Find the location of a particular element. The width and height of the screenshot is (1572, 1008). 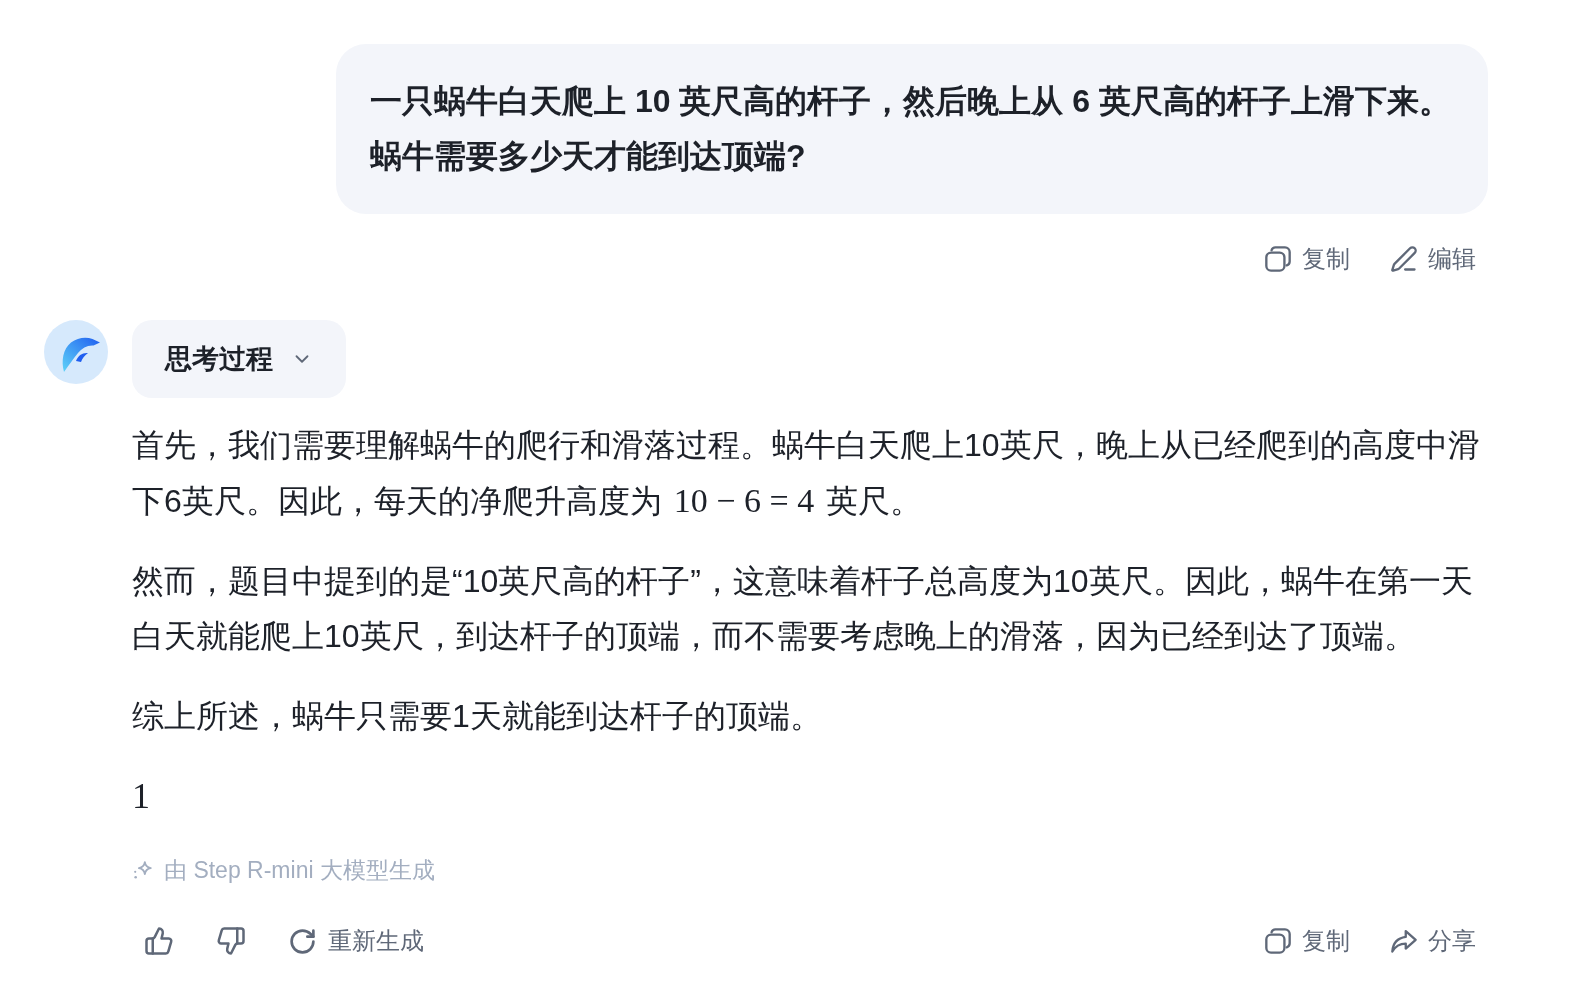

sparkle-icon is located at coordinates (143, 870).